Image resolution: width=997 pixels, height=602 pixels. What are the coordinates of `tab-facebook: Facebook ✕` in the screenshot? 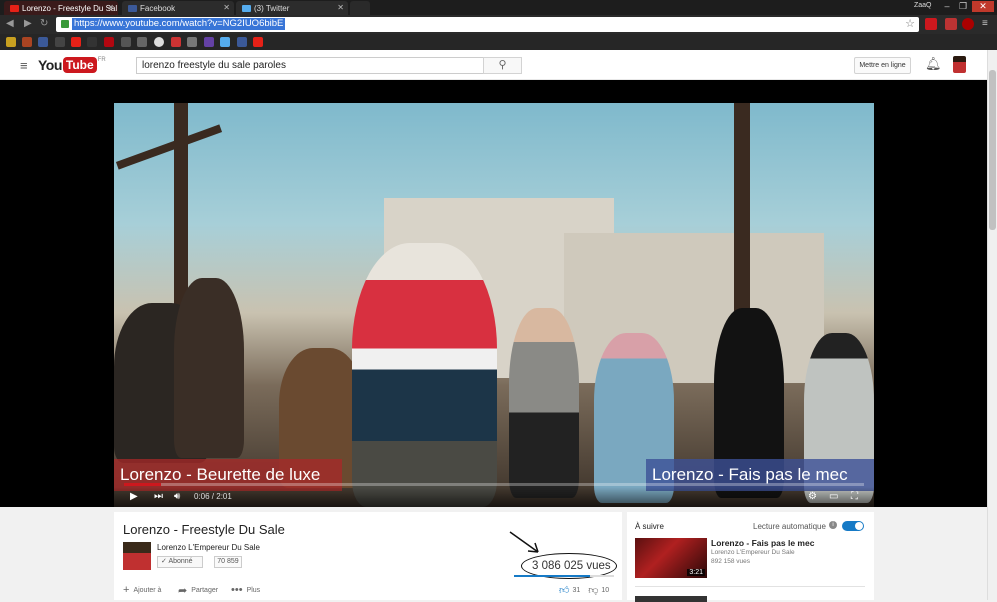 It's located at (178, 8).